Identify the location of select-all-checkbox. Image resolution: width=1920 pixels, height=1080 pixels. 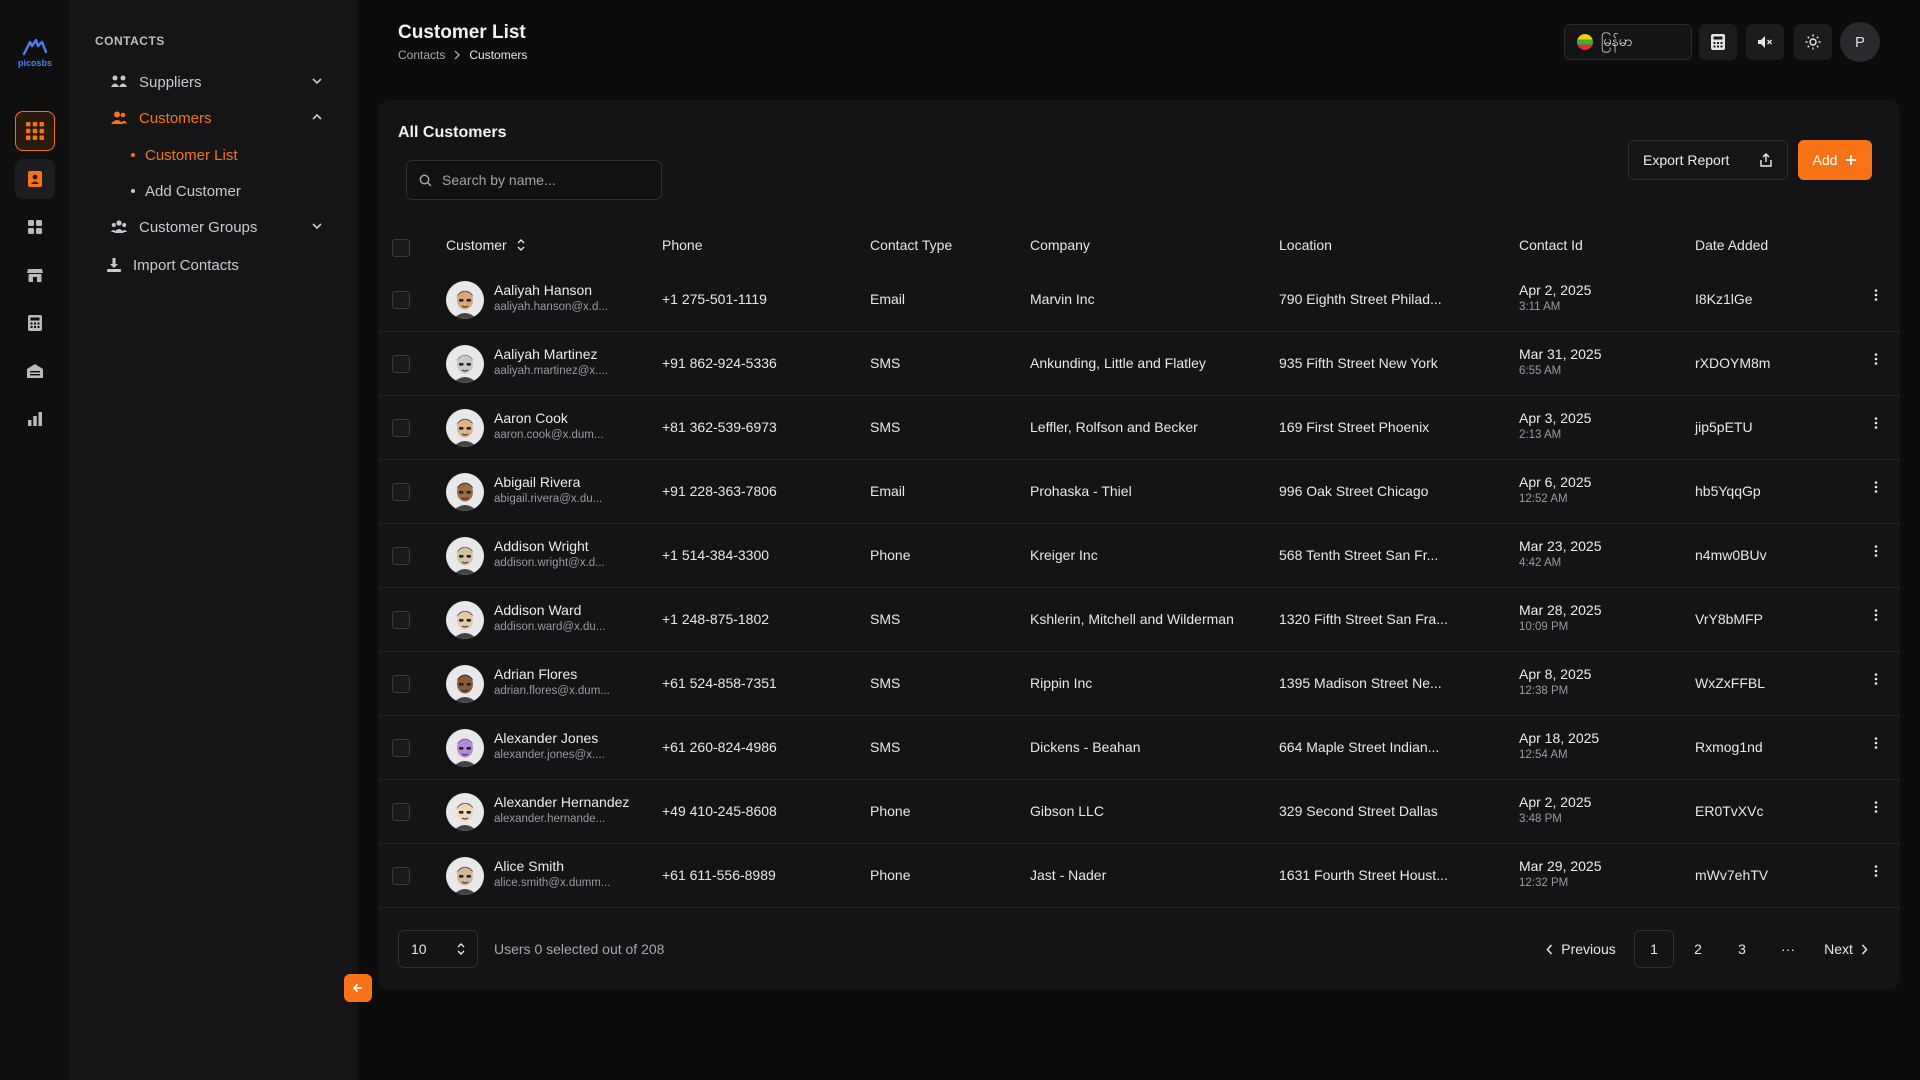
(401, 248).